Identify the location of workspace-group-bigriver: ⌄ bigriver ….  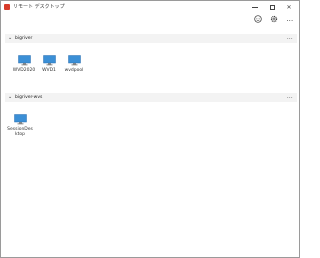
(151, 38).